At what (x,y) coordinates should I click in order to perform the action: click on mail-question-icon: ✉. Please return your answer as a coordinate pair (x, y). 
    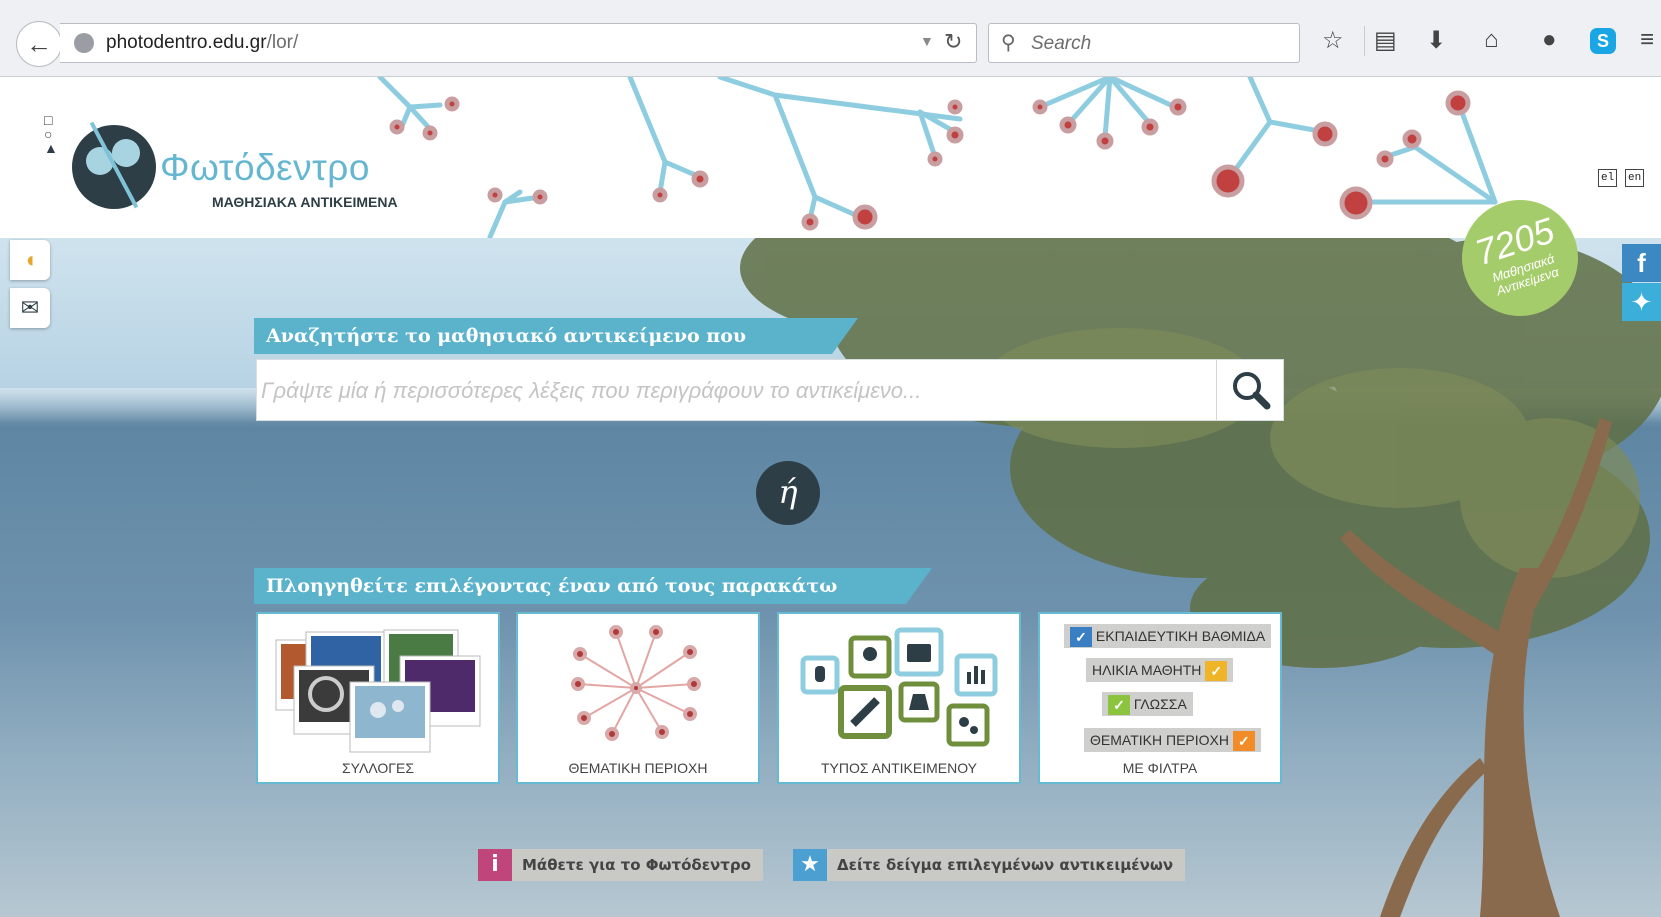
    Looking at the image, I should click on (30, 307).